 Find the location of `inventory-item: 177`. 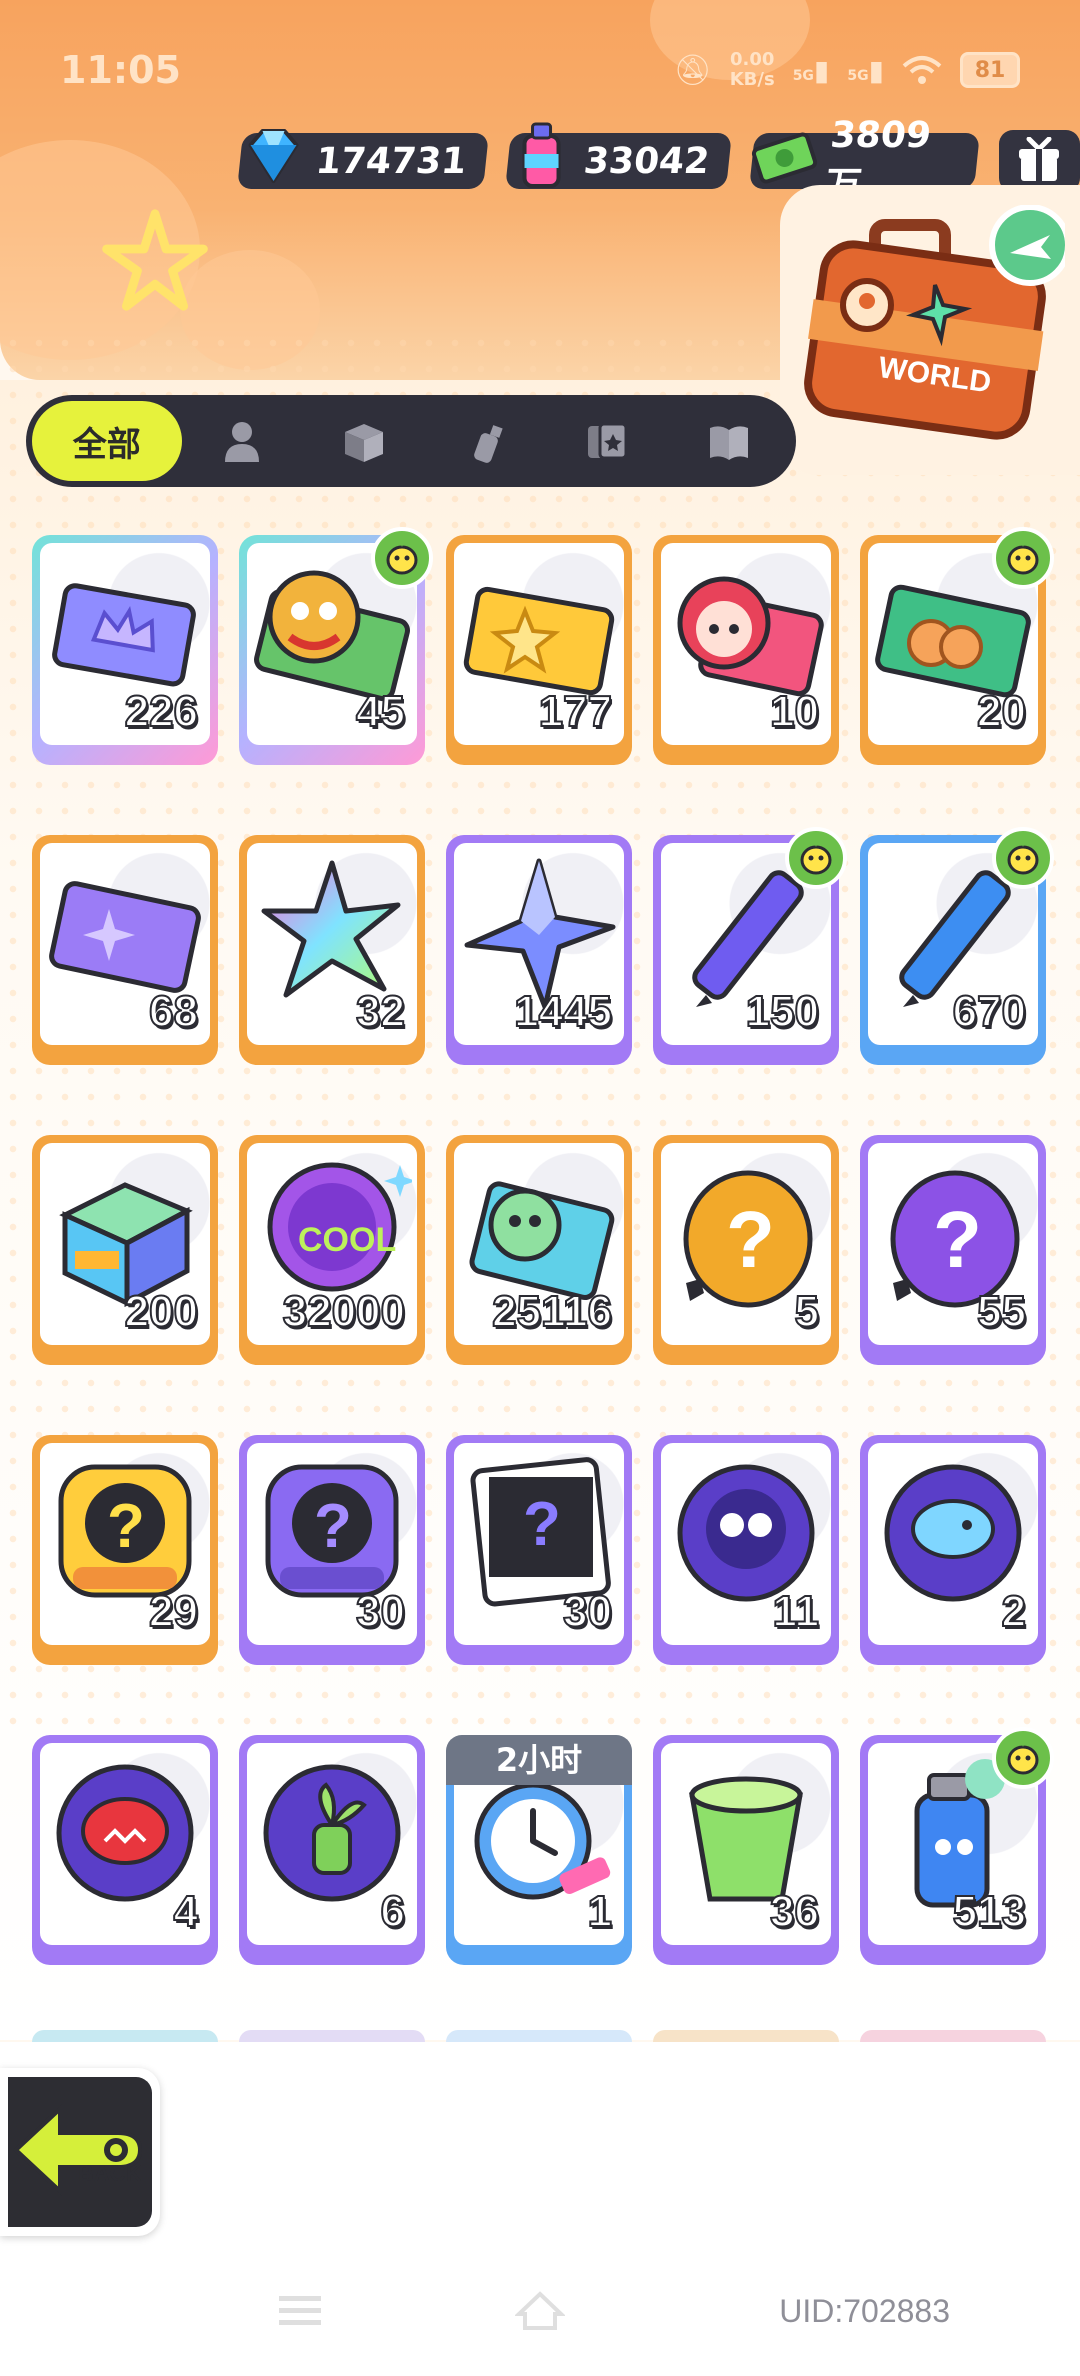

inventory-item: 177 is located at coordinates (539, 650).